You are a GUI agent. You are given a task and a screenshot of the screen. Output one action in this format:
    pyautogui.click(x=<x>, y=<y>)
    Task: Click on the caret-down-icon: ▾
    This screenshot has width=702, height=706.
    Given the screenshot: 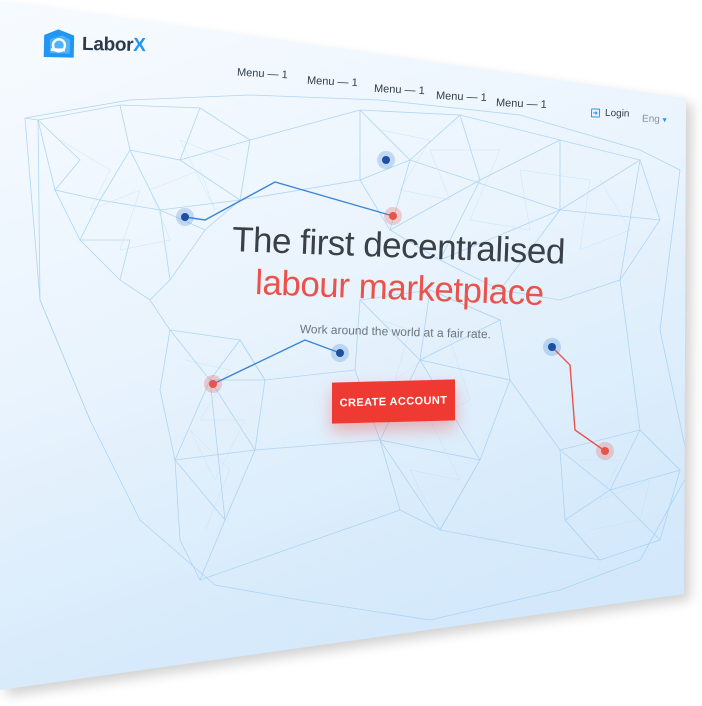 What is the action you would take?
    pyautogui.click(x=664, y=120)
    